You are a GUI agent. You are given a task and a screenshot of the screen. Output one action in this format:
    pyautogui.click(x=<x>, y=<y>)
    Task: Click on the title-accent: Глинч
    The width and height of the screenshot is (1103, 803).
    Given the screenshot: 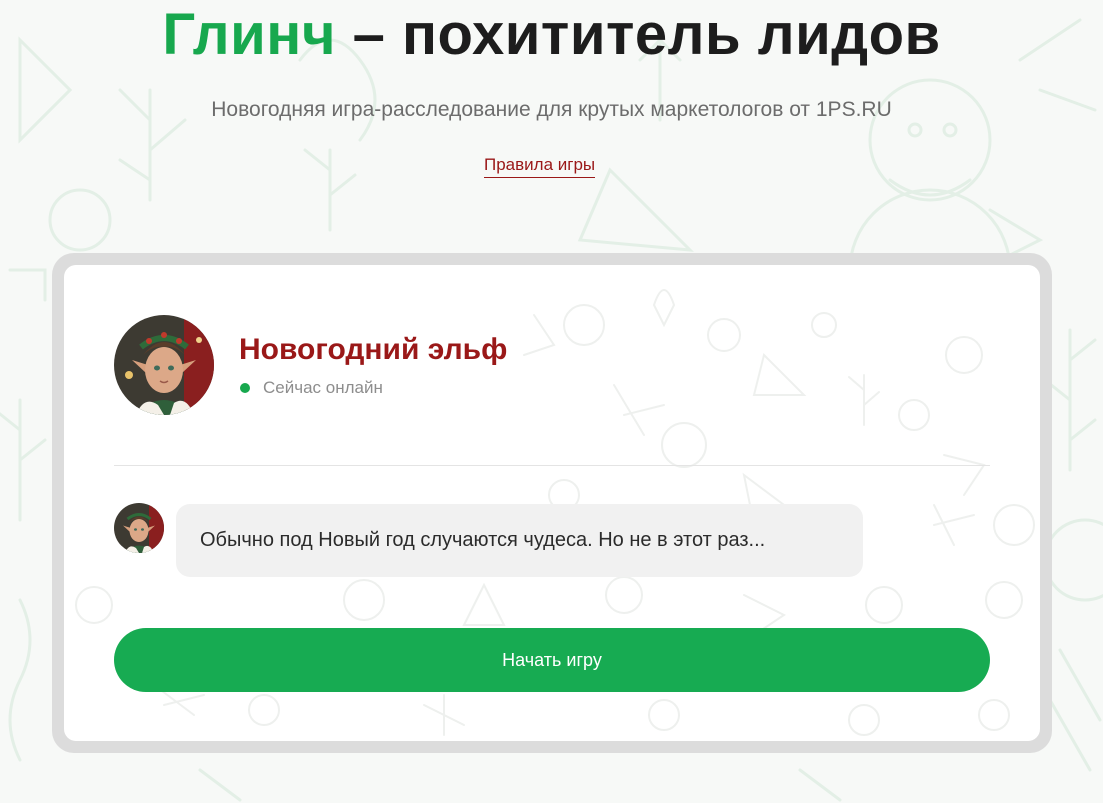 What is the action you would take?
    pyautogui.click(x=249, y=34)
    